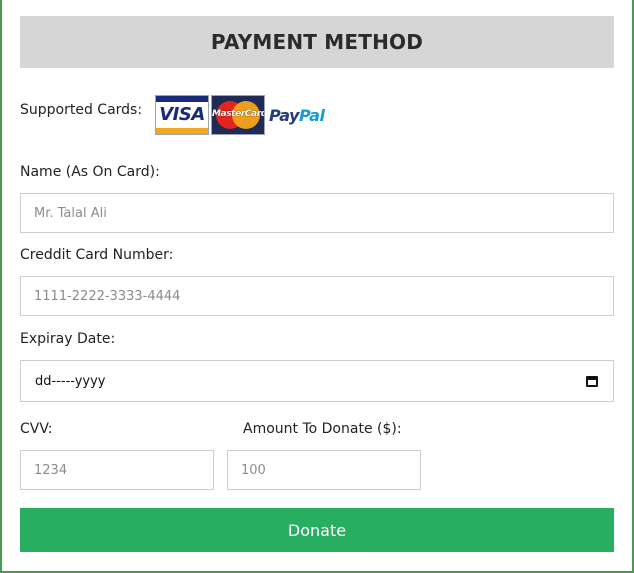  Describe the element at coordinates (311, 115) in the screenshot. I see `paypal-text-pal: Pal` at that location.